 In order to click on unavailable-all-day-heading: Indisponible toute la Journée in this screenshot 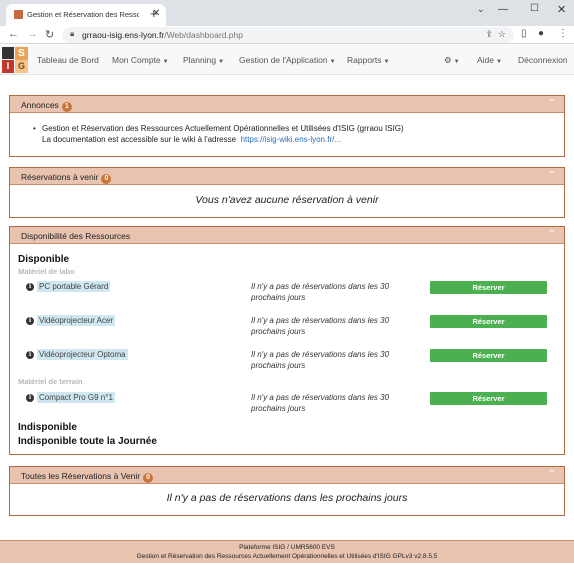, I will do `click(87, 441)`.